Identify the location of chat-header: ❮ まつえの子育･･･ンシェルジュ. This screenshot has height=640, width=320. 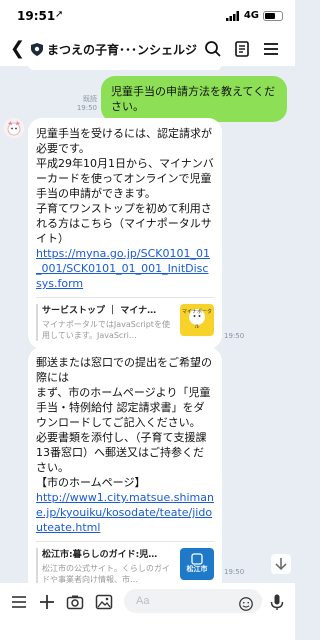
(147, 49).